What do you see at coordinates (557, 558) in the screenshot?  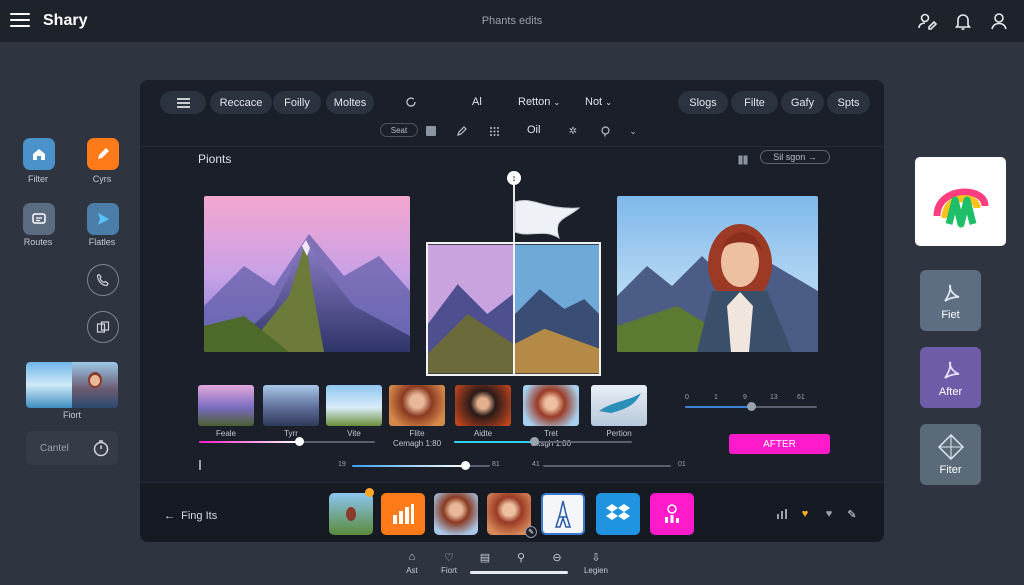 I see `nav-lock: ⊖` at bounding box center [557, 558].